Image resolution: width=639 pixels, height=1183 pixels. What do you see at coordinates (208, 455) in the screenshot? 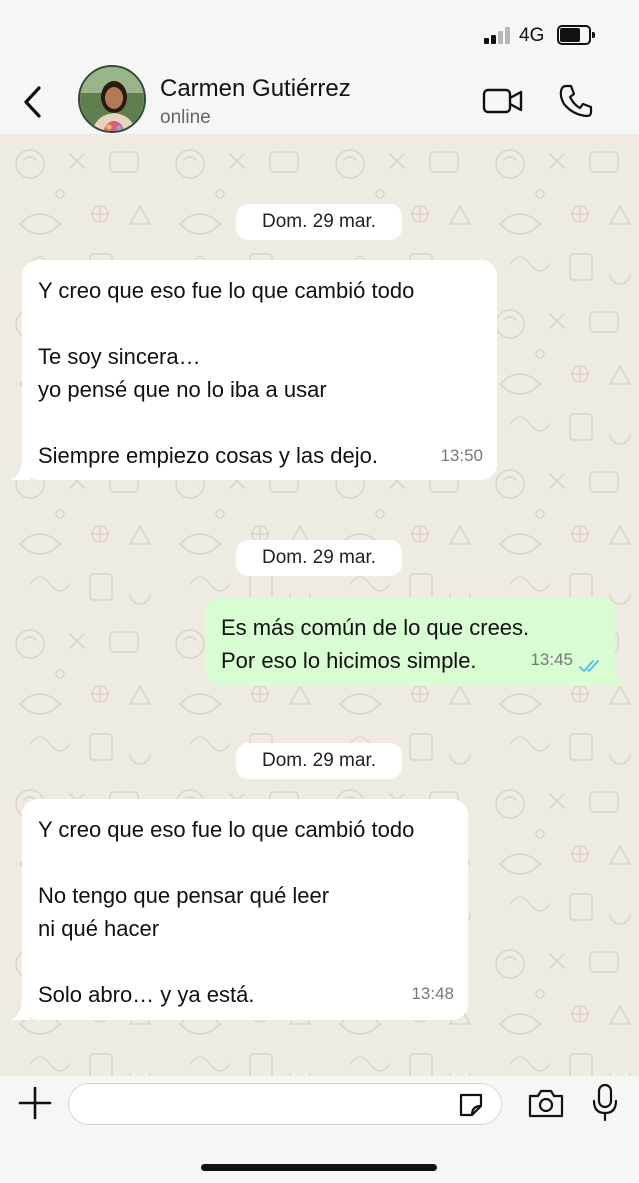
I see `message-text-line: Siempre empiezo cosas y las dejo.` at bounding box center [208, 455].